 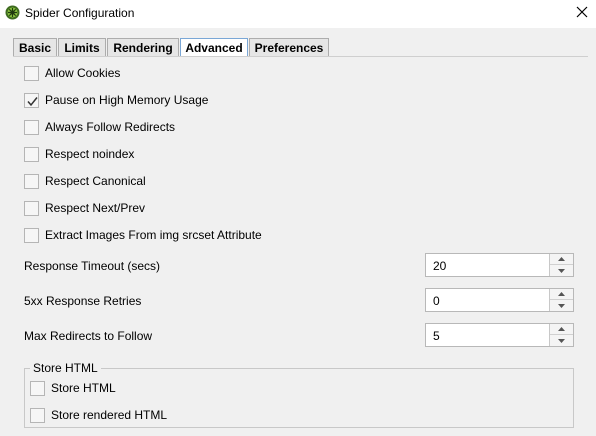 What do you see at coordinates (90, 154) in the screenshot?
I see `option-label: Respect noindex` at bounding box center [90, 154].